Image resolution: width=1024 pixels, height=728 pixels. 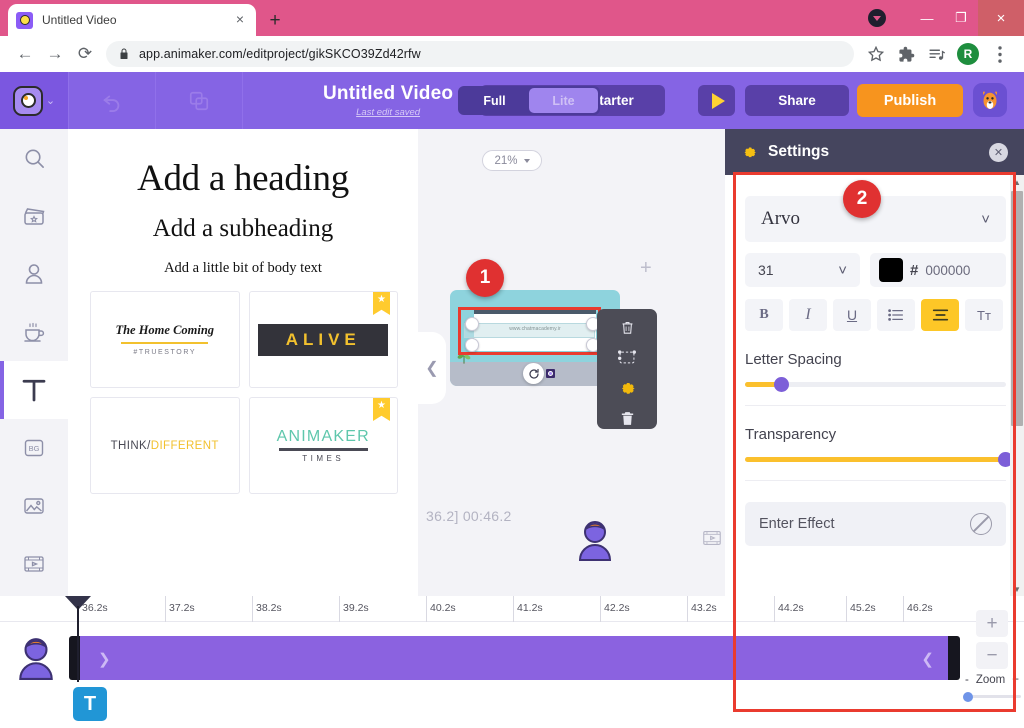 I want to click on maximize-button: ❐, so click(x=961, y=18).